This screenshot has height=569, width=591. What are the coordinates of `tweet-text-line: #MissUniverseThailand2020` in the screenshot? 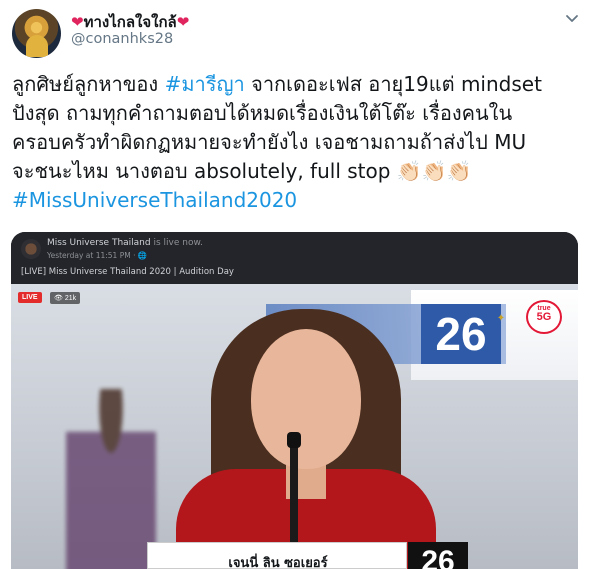 It's located at (297, 200).